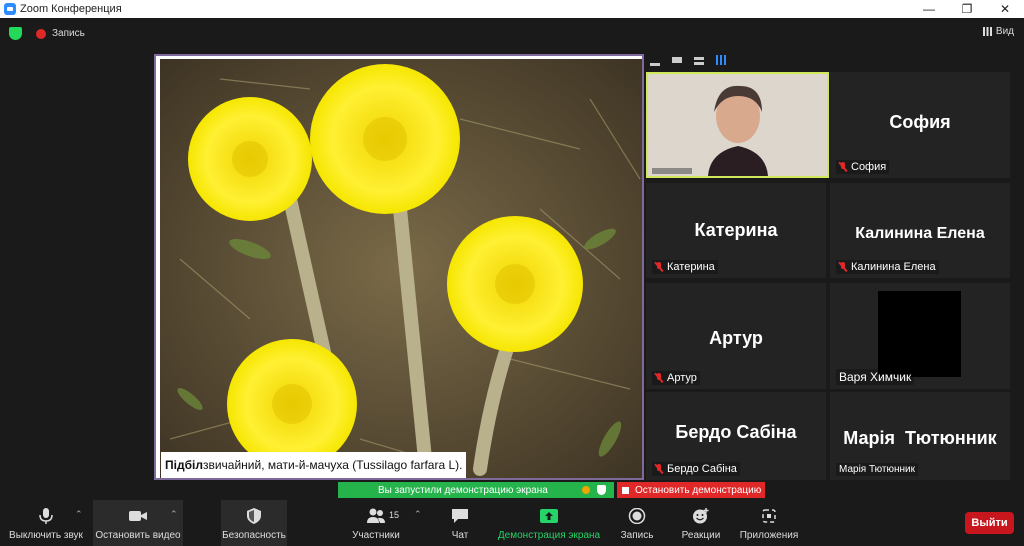  What do you see at coordinates (41, 34) in the screenshot?
I see `recording-dot-icon` at bounding box center [41, 34].